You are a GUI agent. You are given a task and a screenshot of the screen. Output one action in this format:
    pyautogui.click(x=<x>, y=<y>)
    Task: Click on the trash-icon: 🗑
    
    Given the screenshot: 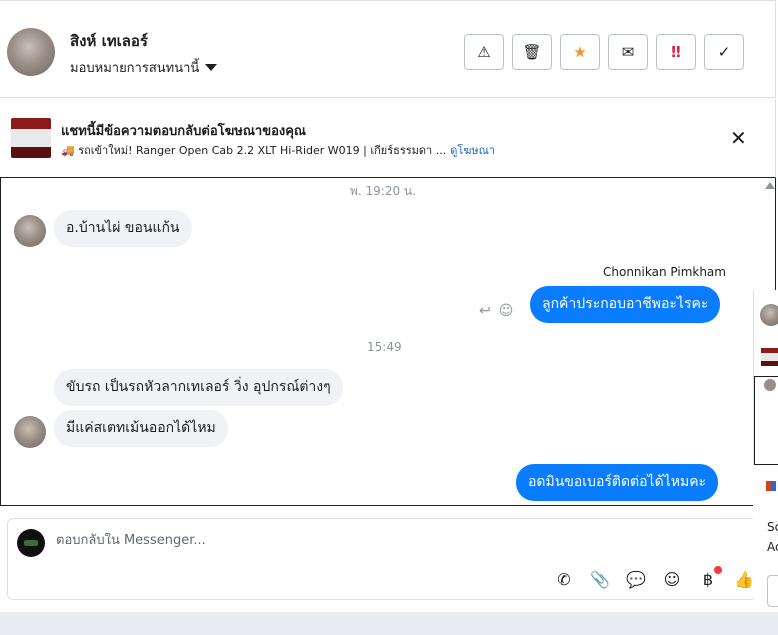 What is the action you would take?
    pyautogui.click(x=532, y=52)
    